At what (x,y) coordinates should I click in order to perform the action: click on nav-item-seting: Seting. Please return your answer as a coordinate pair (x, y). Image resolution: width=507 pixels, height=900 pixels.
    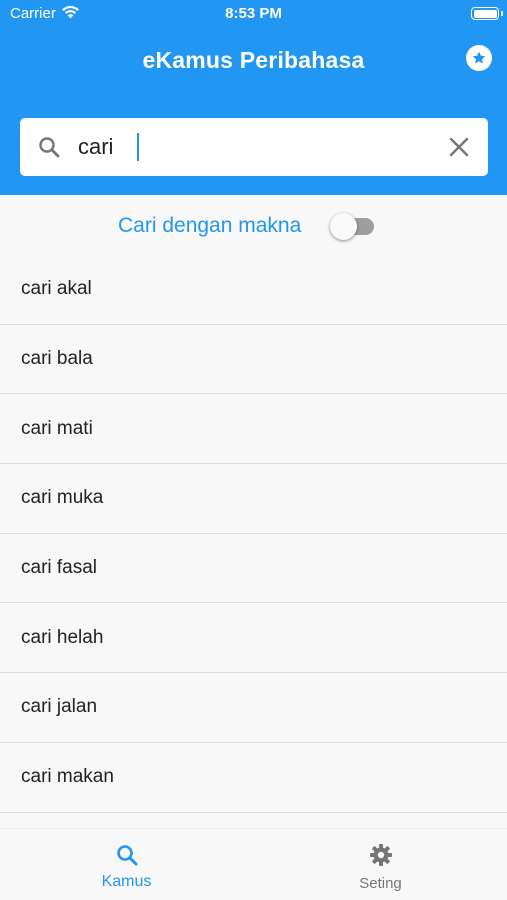
    Looking at the image, I should click on (380, 864).